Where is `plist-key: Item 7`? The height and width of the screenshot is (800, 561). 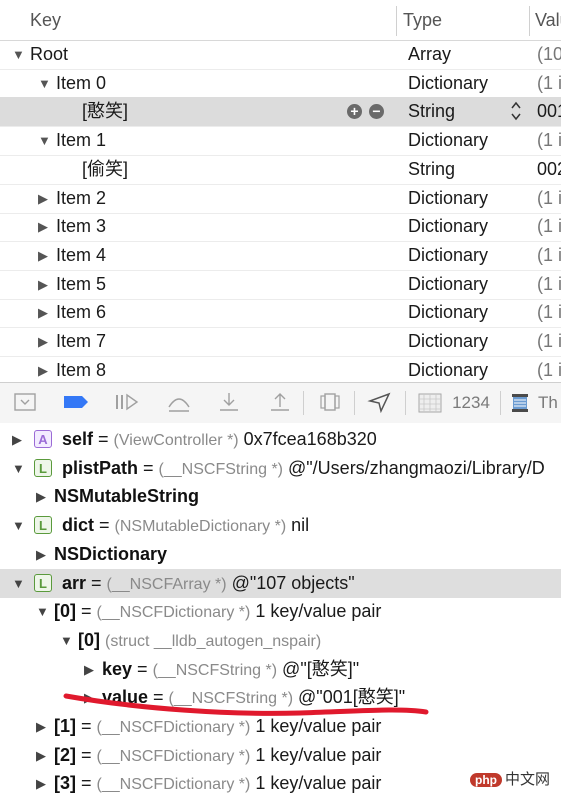 plist-key: Item 7 is located at coordinates (81, 341).